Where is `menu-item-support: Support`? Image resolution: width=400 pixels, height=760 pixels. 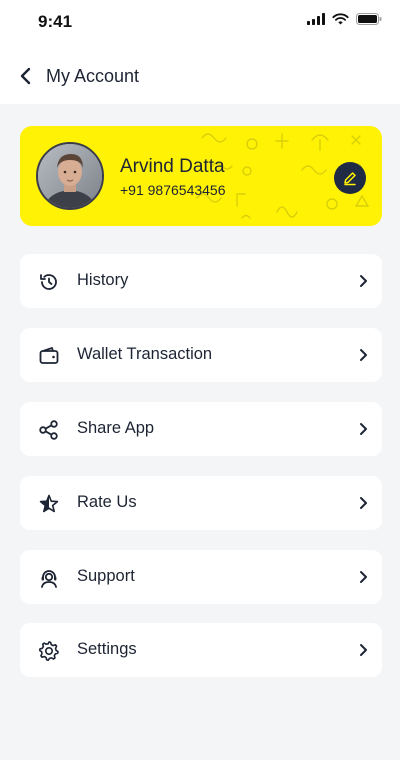
menu-item-support: Support is located at coordinates (201, 577).